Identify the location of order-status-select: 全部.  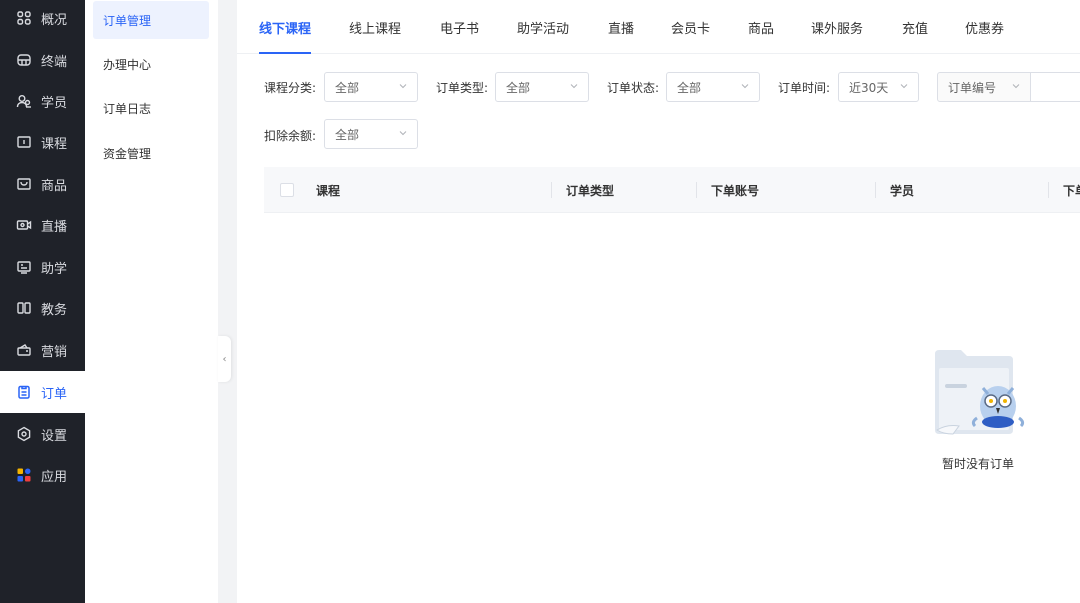
(713, 87).